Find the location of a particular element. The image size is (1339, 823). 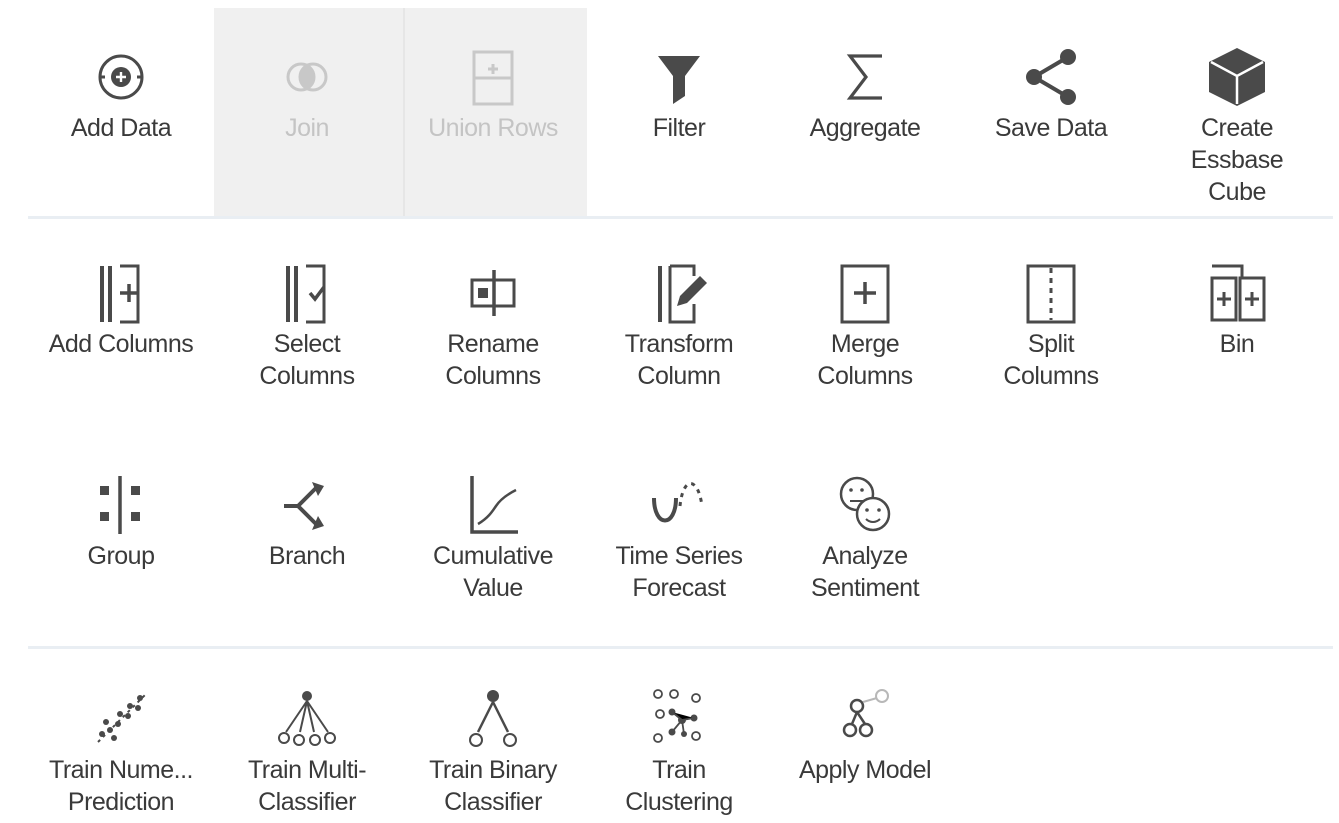

select-columns-step: Select Columns is located at coordinates (307, 325).